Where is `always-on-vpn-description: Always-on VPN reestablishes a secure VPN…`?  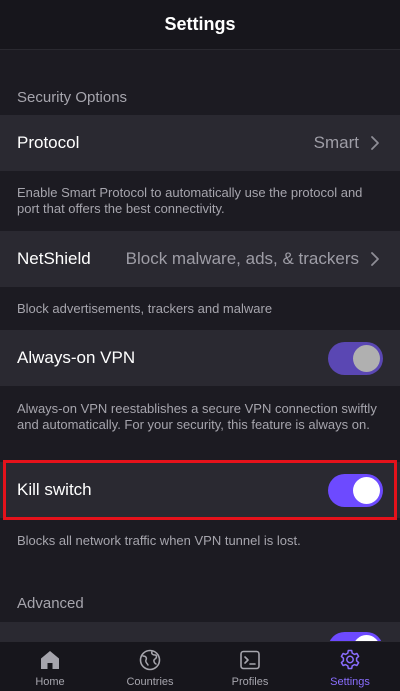
always-on-vpn-description: Always-on VPN reestablishes a secure VPN… is located at coordinates (197, 416).